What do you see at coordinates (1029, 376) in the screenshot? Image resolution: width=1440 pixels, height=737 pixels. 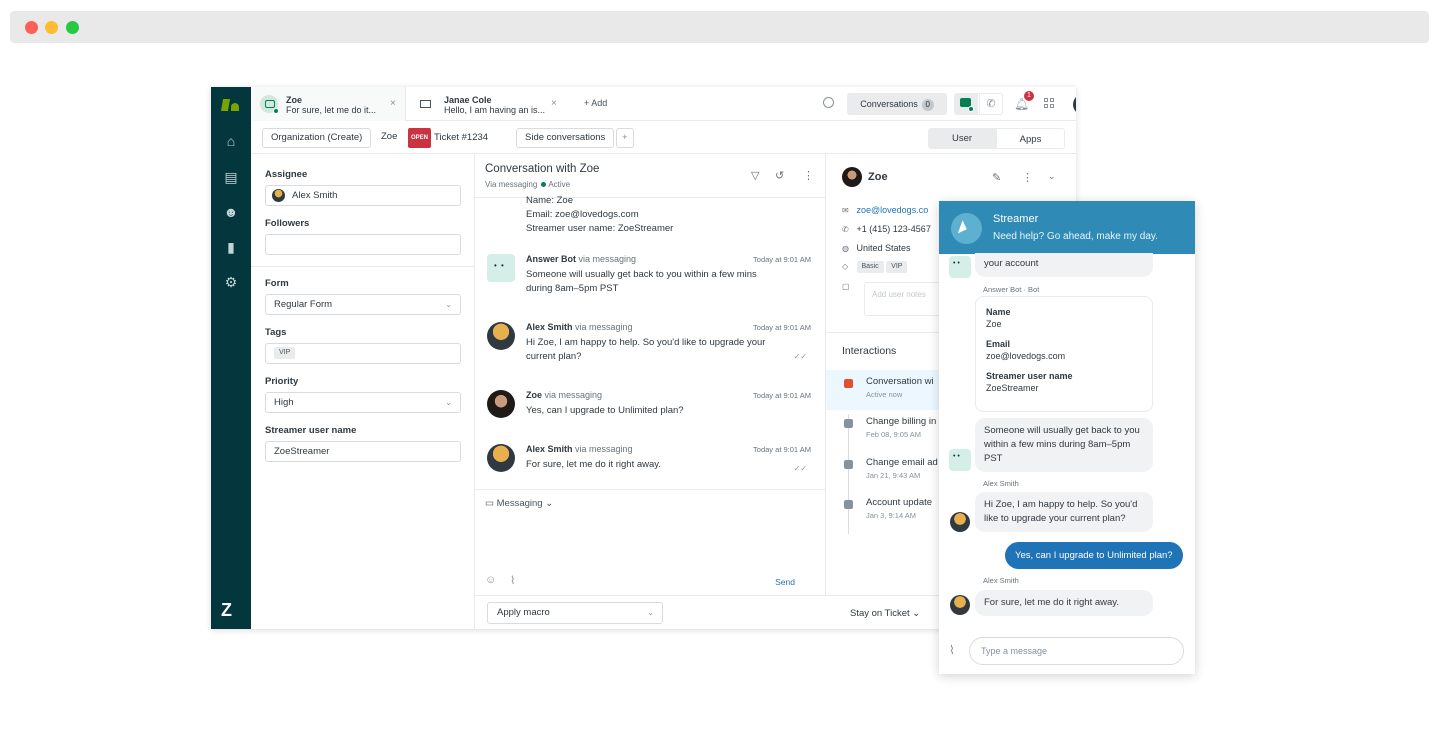 I see `card-label: Streamer user name` at bounding box center [1029, 376].